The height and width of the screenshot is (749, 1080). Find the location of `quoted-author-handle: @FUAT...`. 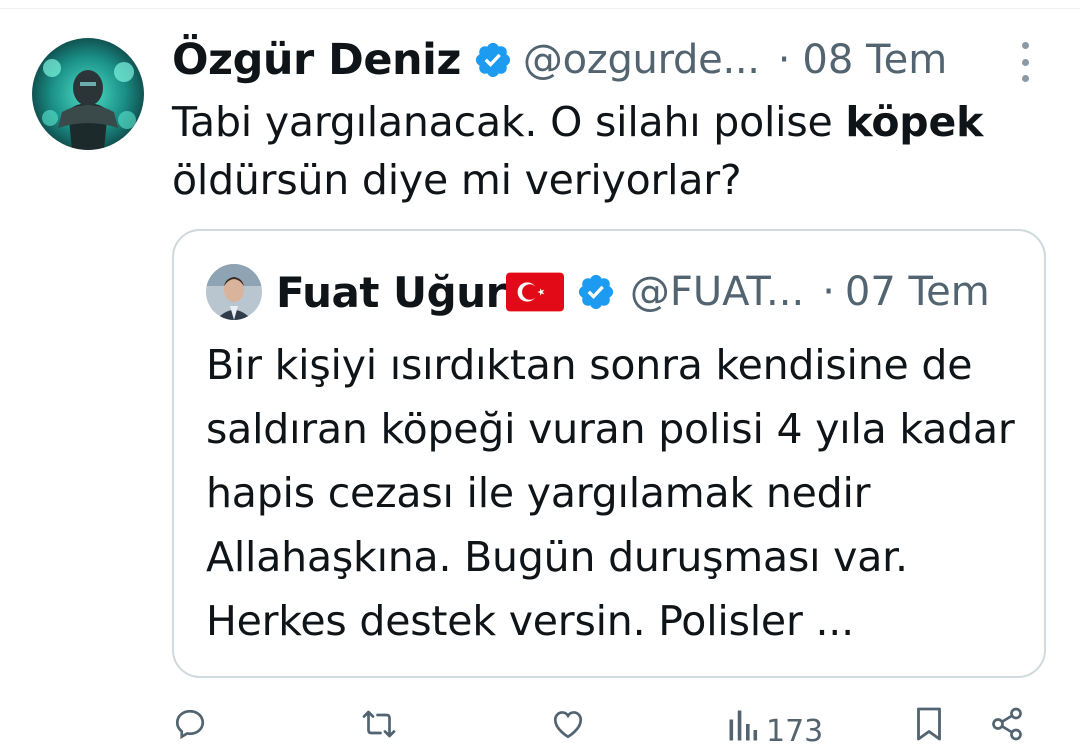

quoted-author-handle: @FUAT... is located at coordinates (717, 292).